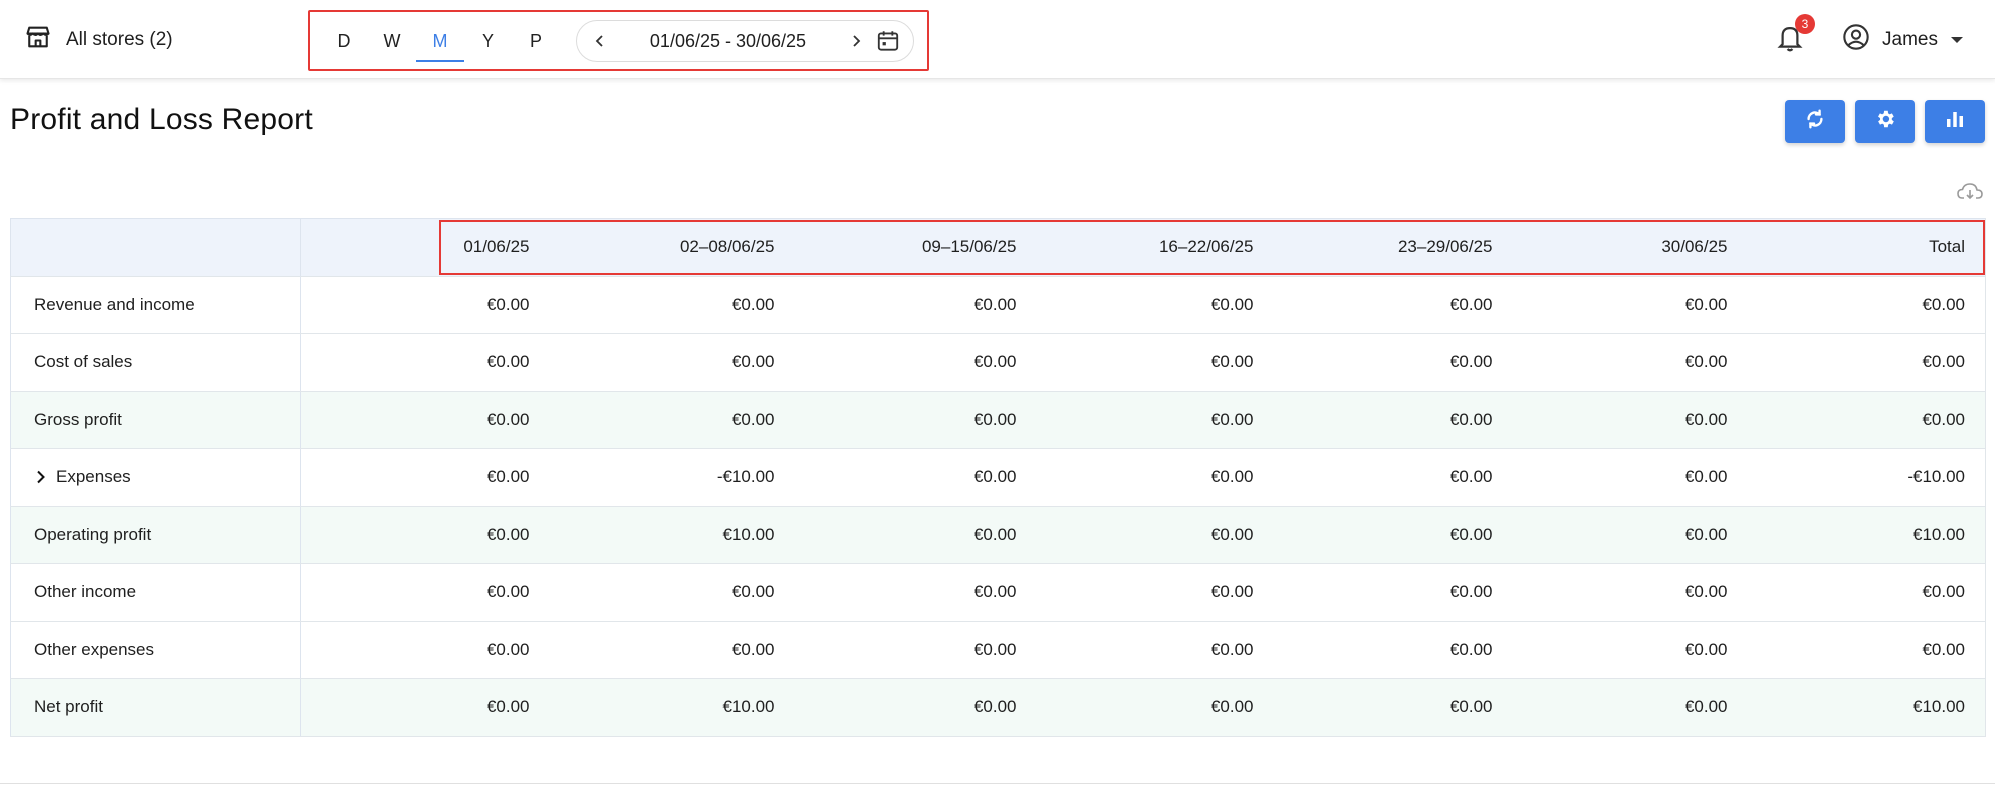 The image size is (1995, 788). Describe the element at coordinates (392, 41) in the screenshot. I see `tab-week: W` at that location.